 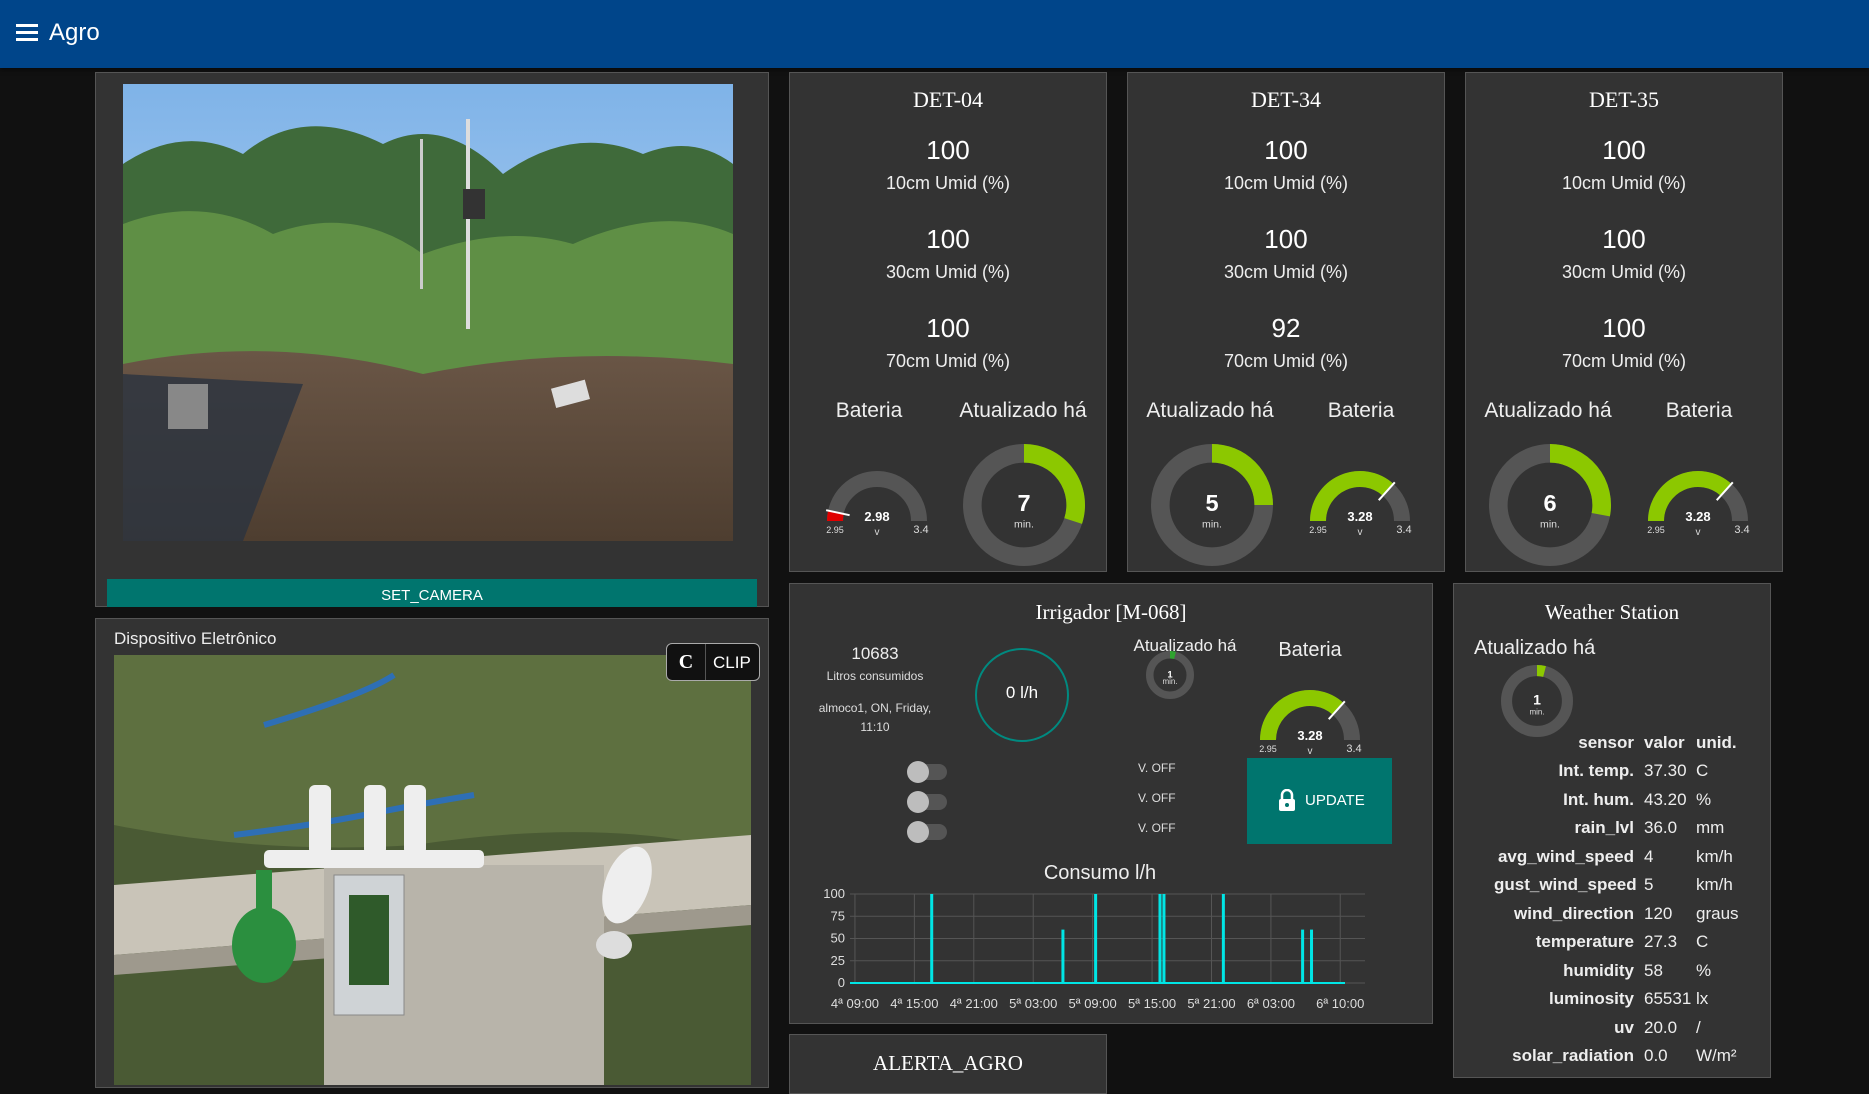 What do you see at coordinates (1624, 1027) in the screenshot?
I see `sensor-name: uv` at bounding box center [1624, 1027].